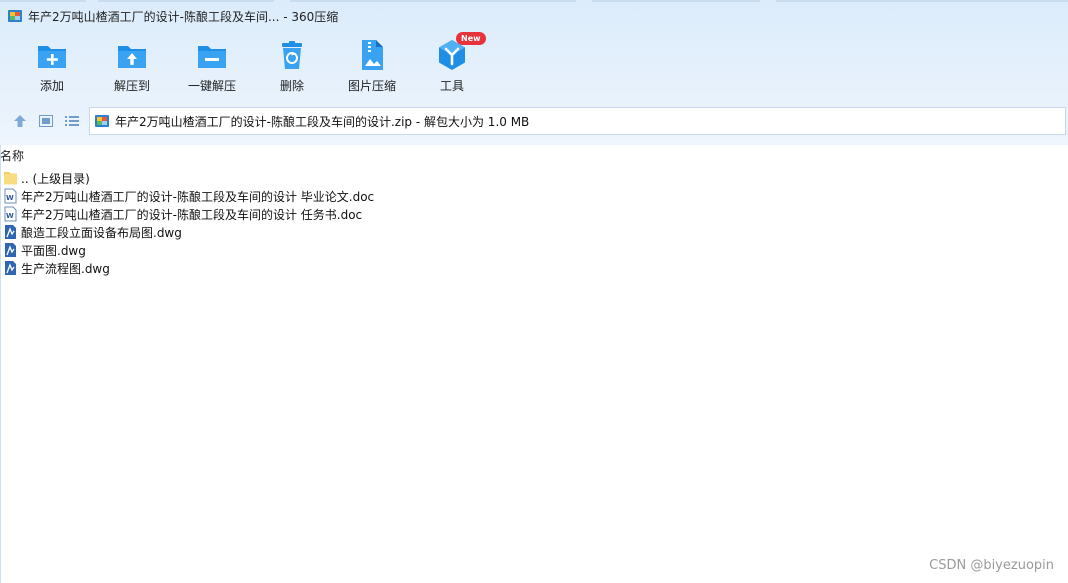 This screenshot has height=583, width=1068. I want to click on file-row: 酿造工段立面设备布局图.dwg, so click(188, 232).